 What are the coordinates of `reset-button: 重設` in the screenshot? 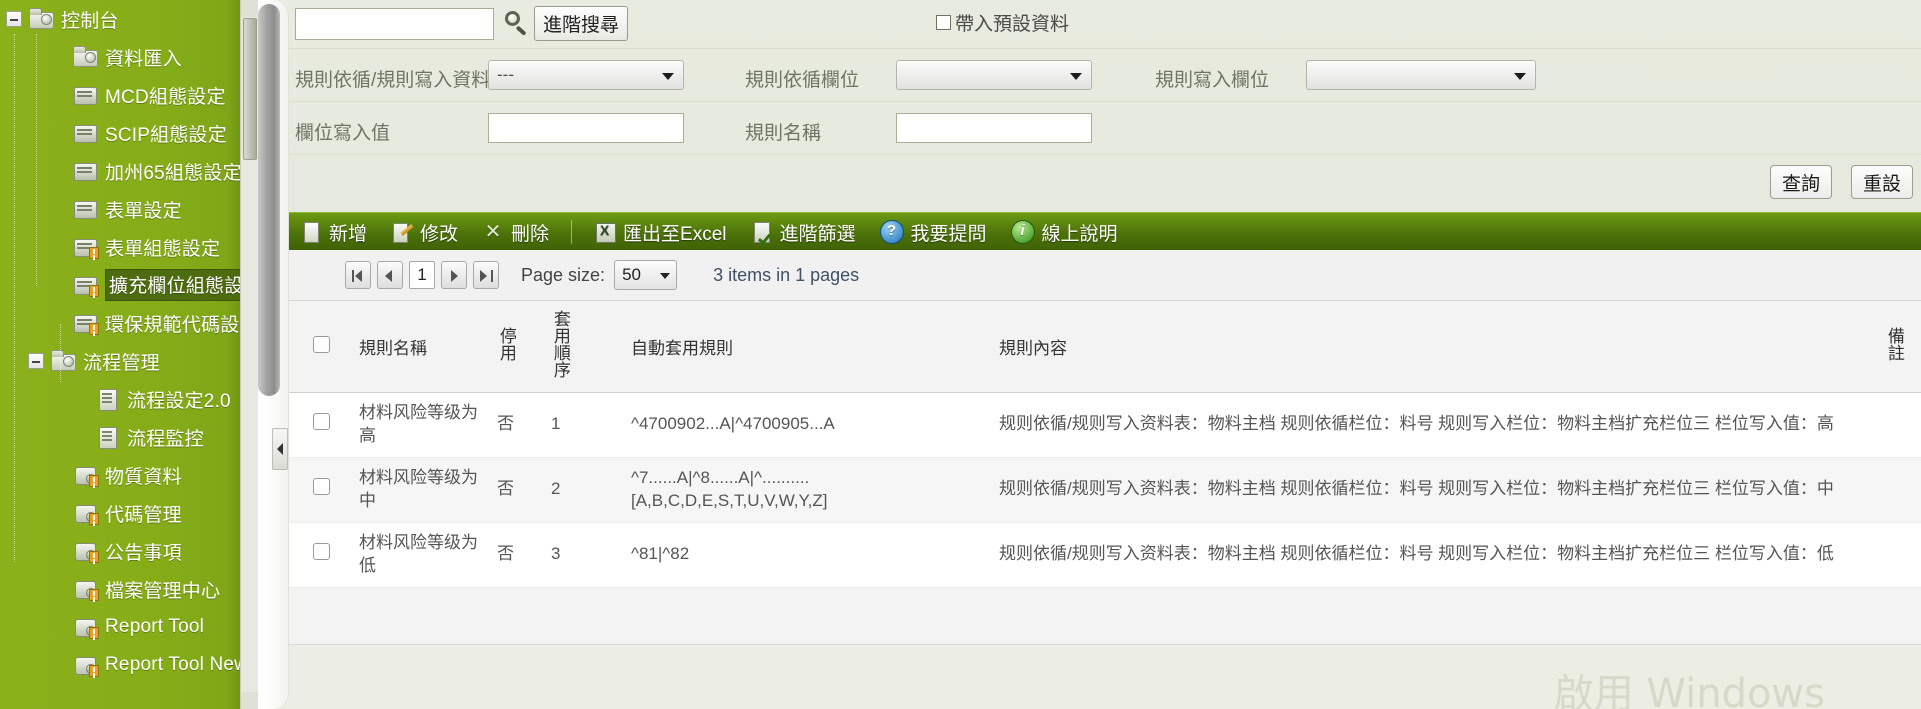 It's located at (1881, 182).